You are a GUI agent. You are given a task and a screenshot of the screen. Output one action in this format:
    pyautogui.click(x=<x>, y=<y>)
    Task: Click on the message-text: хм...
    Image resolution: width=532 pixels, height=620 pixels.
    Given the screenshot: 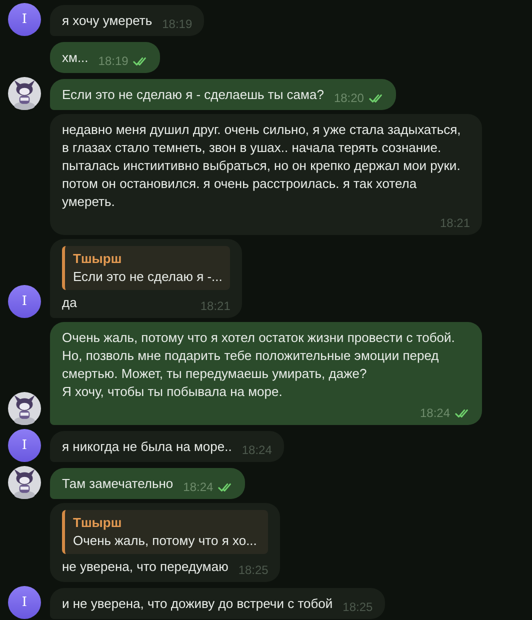 What is the action you would take?
    pyautogui.click(x=75, y=58)
    